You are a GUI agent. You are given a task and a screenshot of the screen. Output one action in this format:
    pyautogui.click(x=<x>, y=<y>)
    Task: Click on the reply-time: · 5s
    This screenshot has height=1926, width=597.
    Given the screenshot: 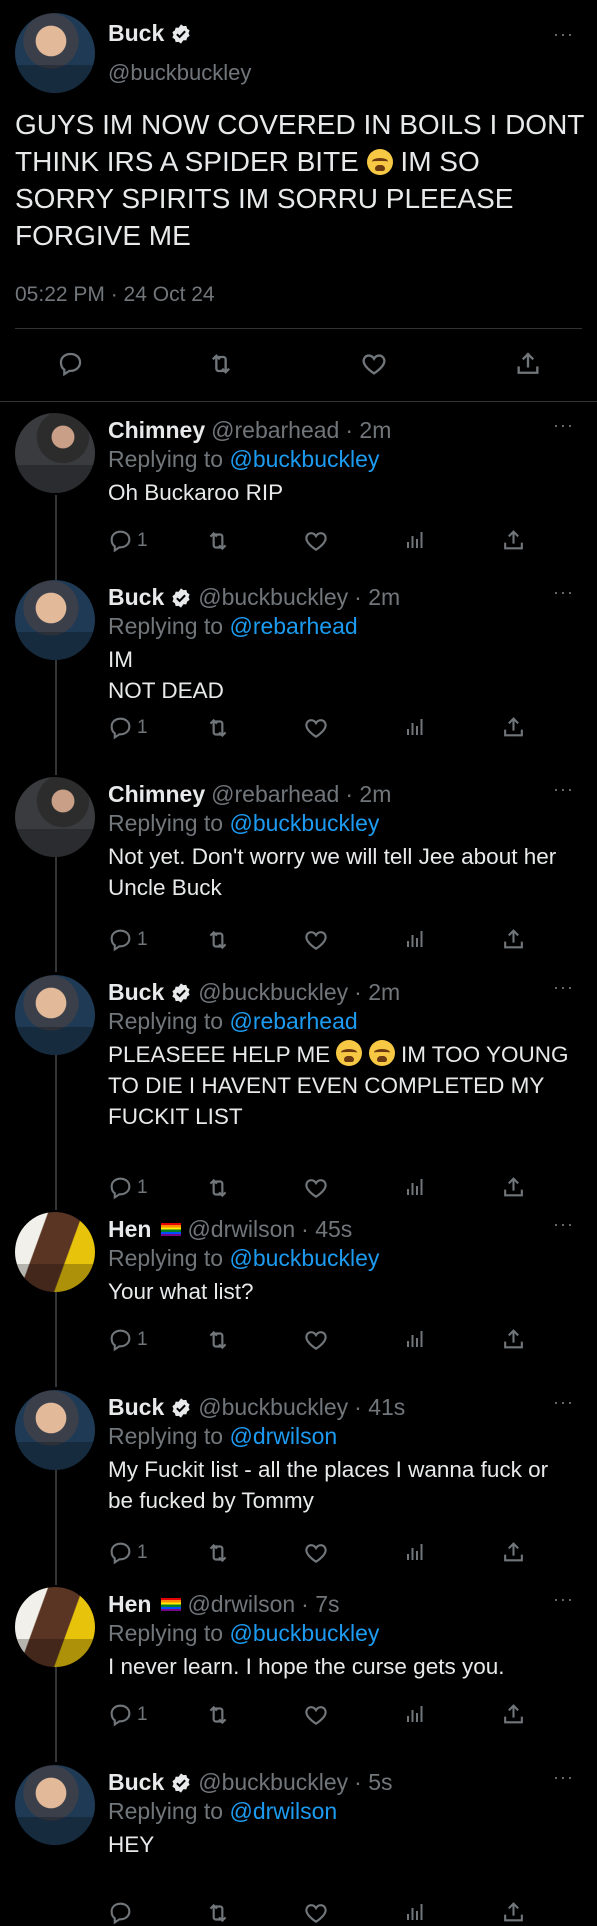 What is the action you would take?
    pyautogui.click(x=373, y=1782)
    